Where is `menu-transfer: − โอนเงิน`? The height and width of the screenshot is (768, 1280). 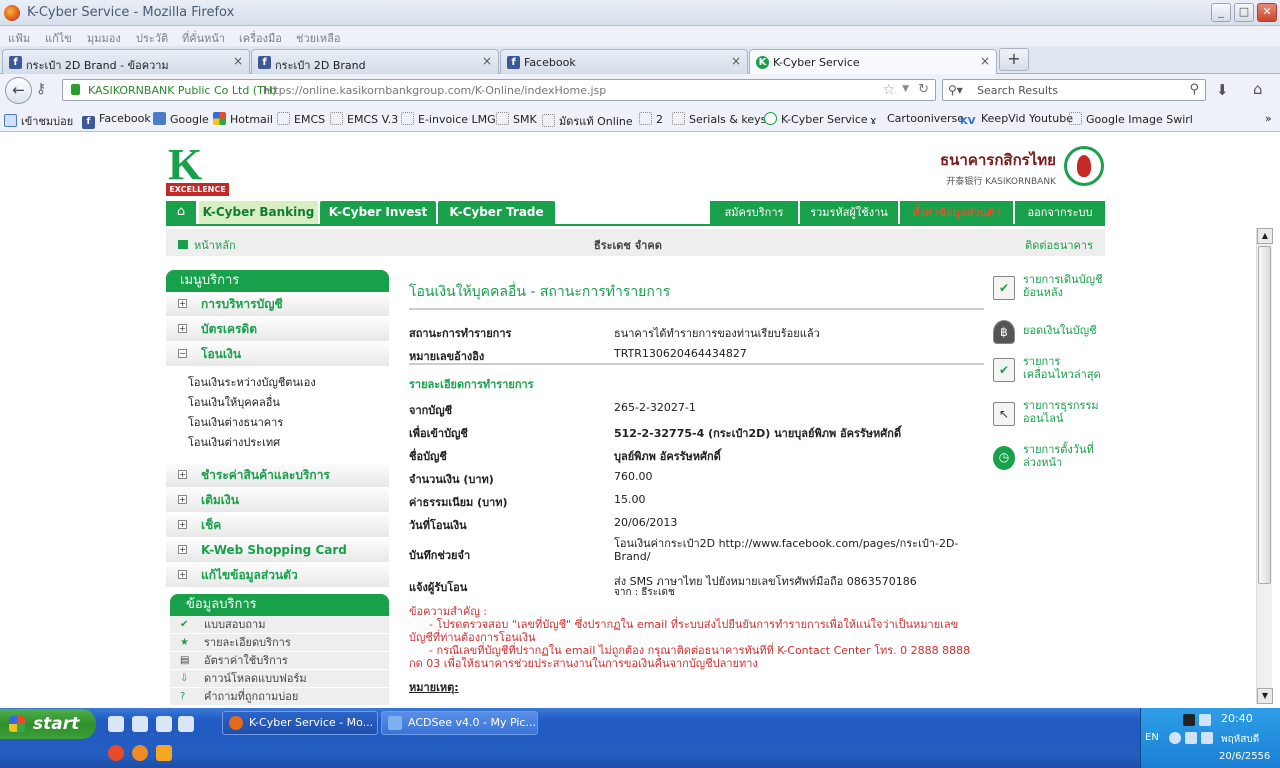
menu-transfer: − โอนเงิน is located at coordinates (277, 354).